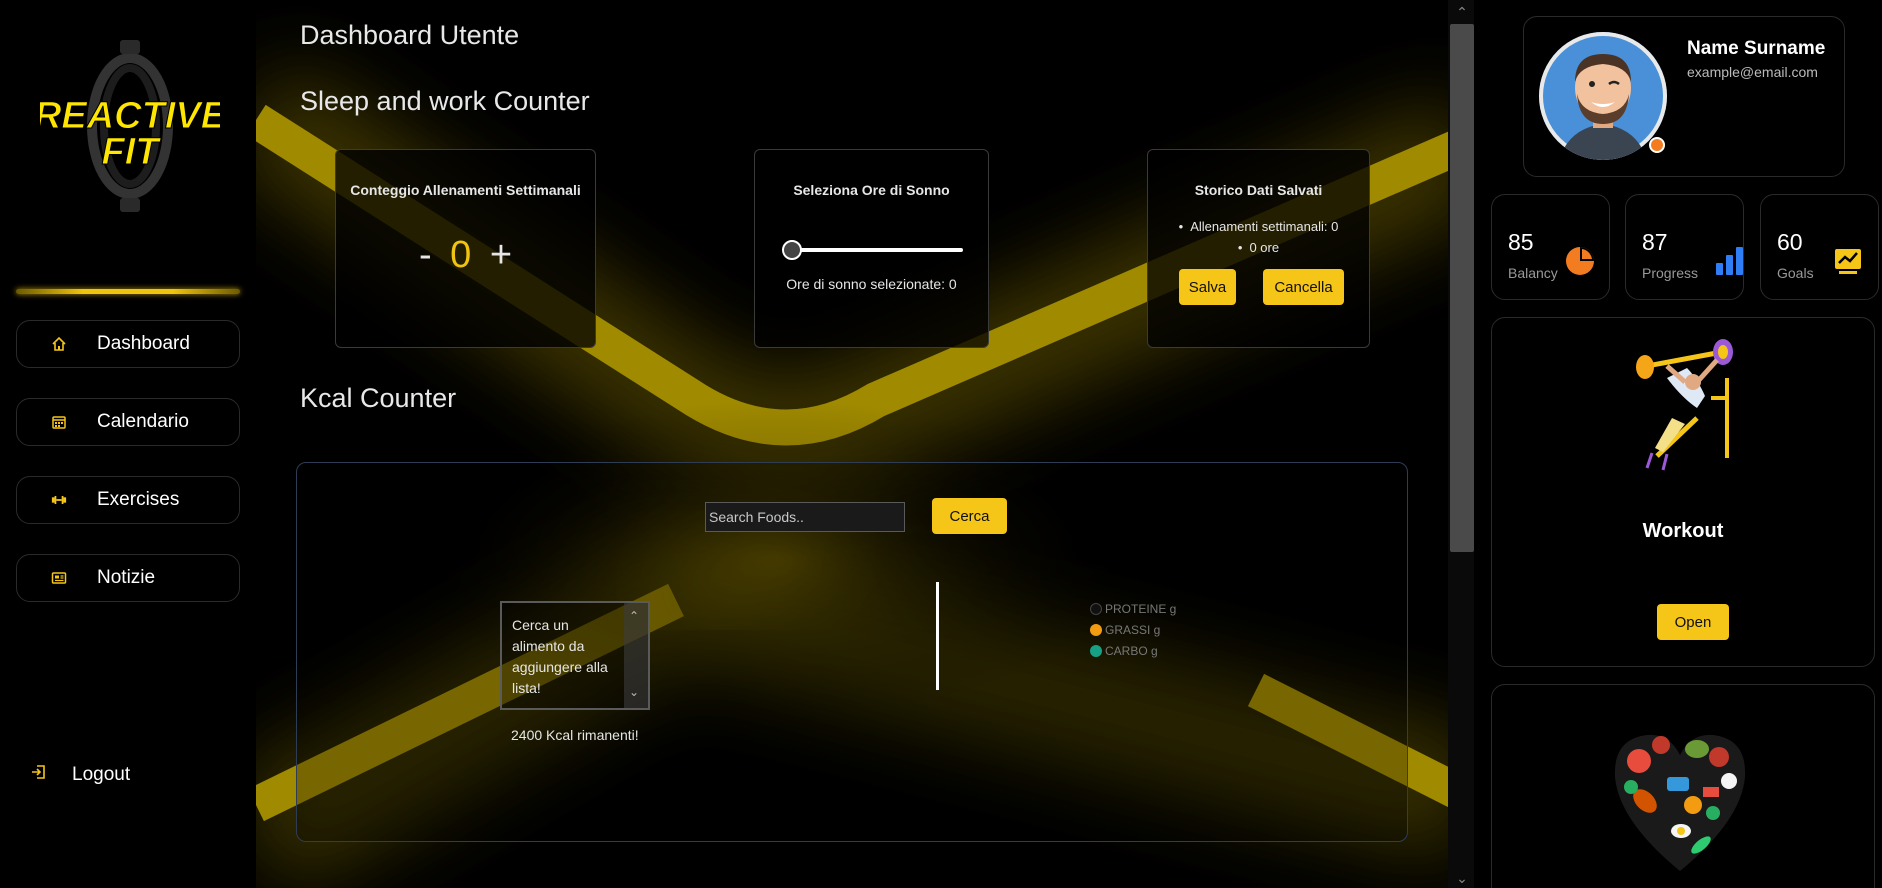  I want to click on sleep-slider-thumb, so click(792, 250).